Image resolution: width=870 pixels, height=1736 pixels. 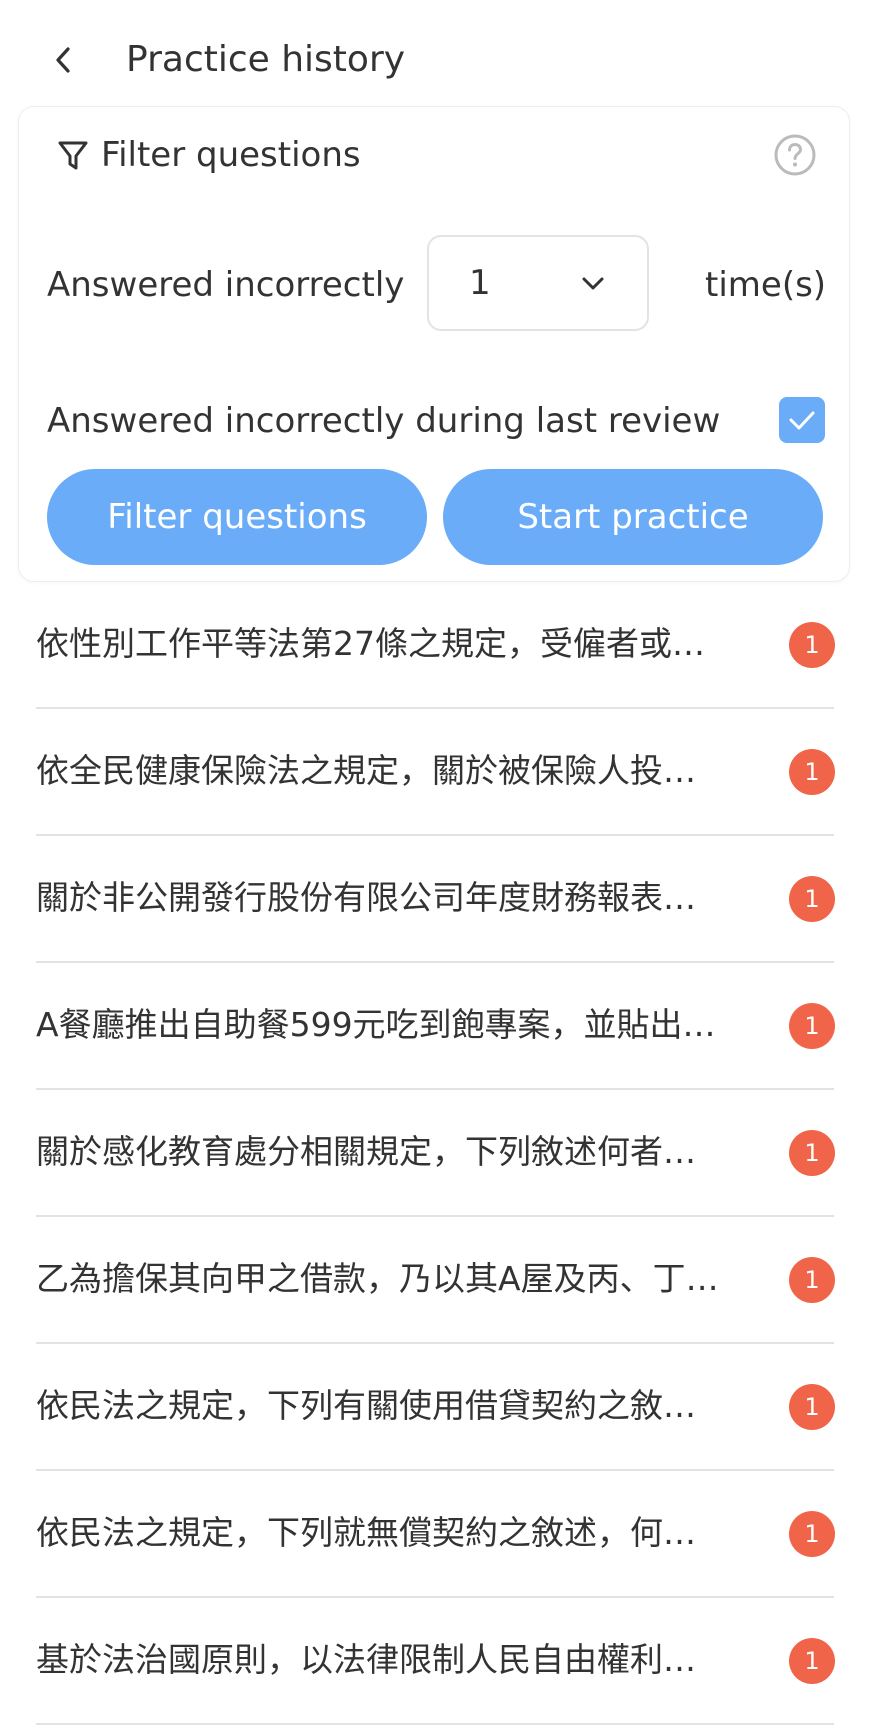 I want to click on last-review-checkbox, so click(x=802, y=420).